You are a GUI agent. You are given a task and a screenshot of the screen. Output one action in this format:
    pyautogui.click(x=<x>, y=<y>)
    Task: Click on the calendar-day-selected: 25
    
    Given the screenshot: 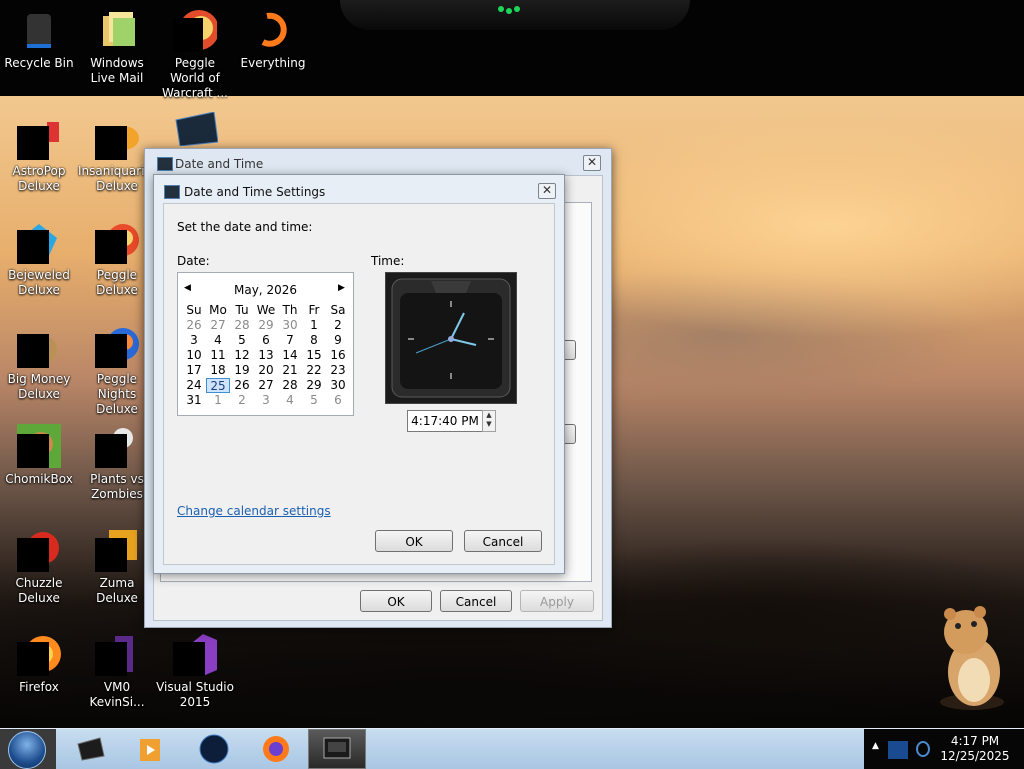 What is the action you would take?
    pyautogui.click(x=218, y=385)
    